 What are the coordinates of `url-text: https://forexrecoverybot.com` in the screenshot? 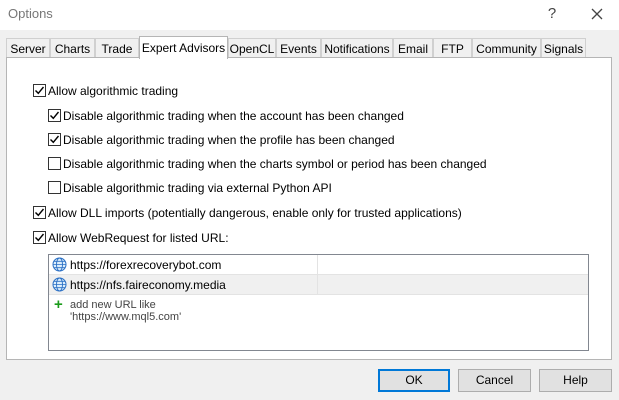 It's located at (146, 265).